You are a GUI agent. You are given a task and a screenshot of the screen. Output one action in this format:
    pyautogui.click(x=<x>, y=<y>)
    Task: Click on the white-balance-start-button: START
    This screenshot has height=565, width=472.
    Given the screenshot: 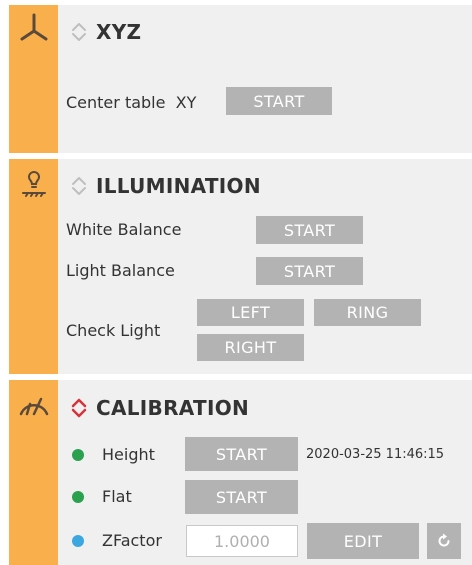 What is the action you would take?
    pyautogui.click(x=309, y=230)
    